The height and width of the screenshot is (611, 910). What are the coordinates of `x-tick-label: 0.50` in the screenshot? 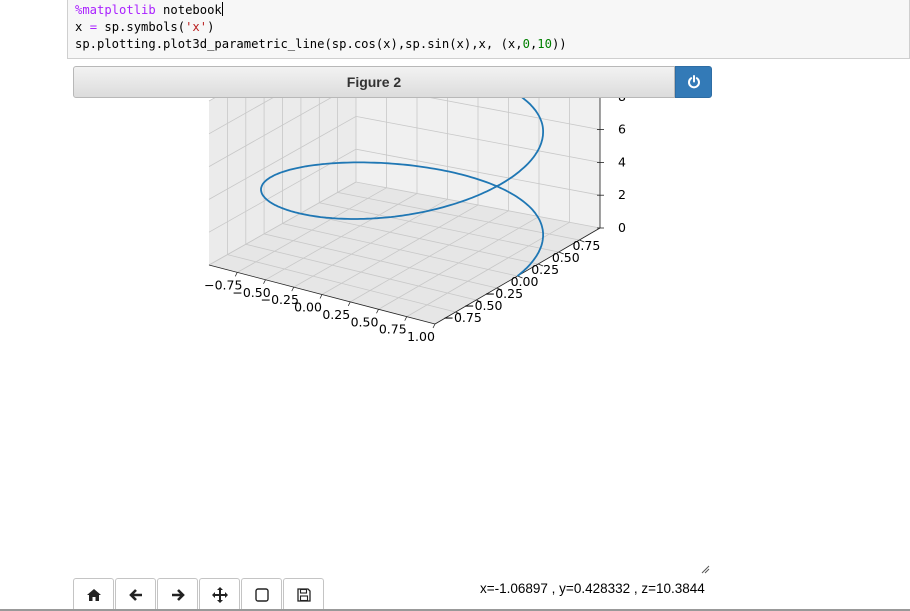 It's located at (365, 321).